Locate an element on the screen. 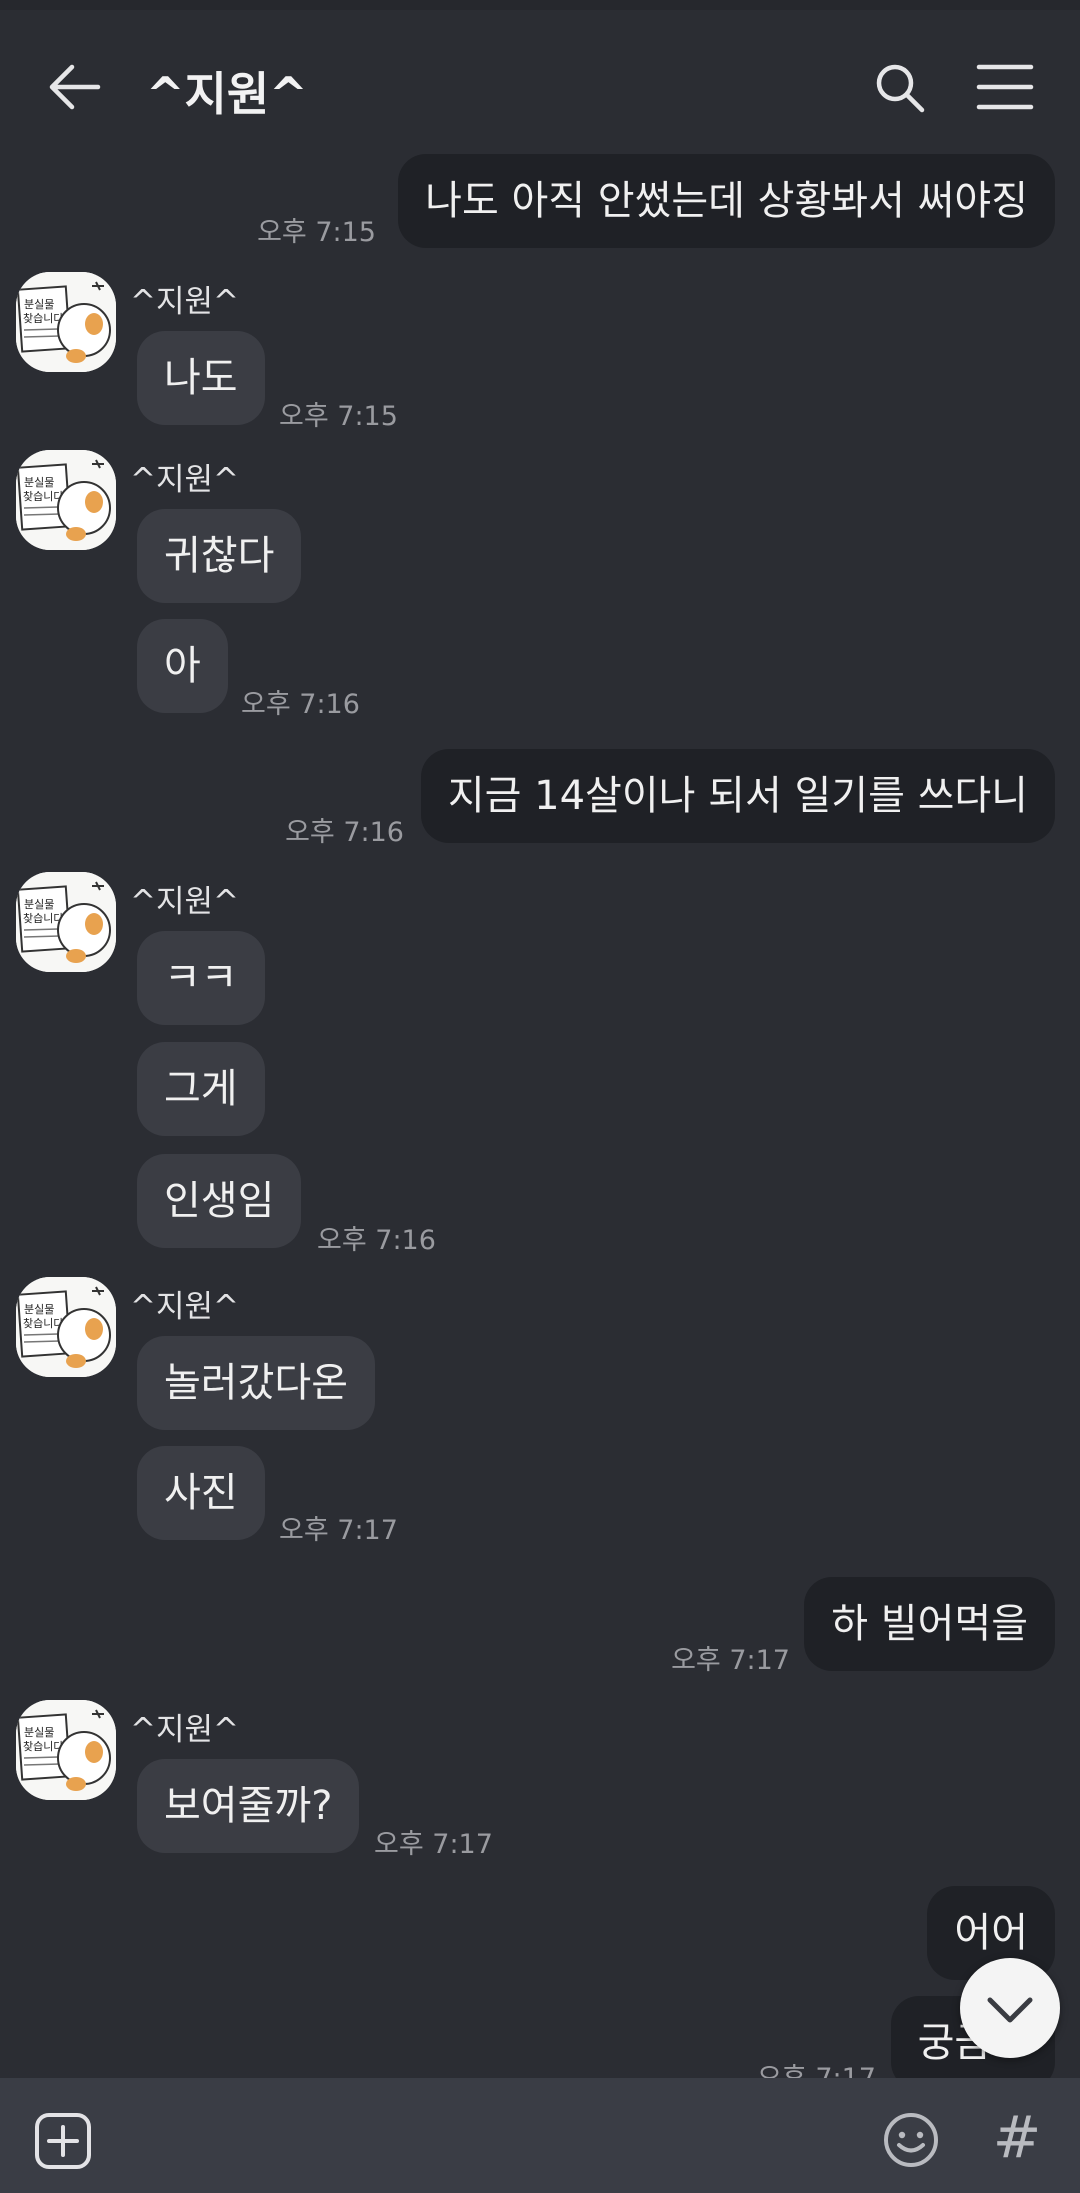 The width and height of the screenshot is (1080, 2193). message-bubble-incoming: 귀찮다 is located at coordinates (219, 556).